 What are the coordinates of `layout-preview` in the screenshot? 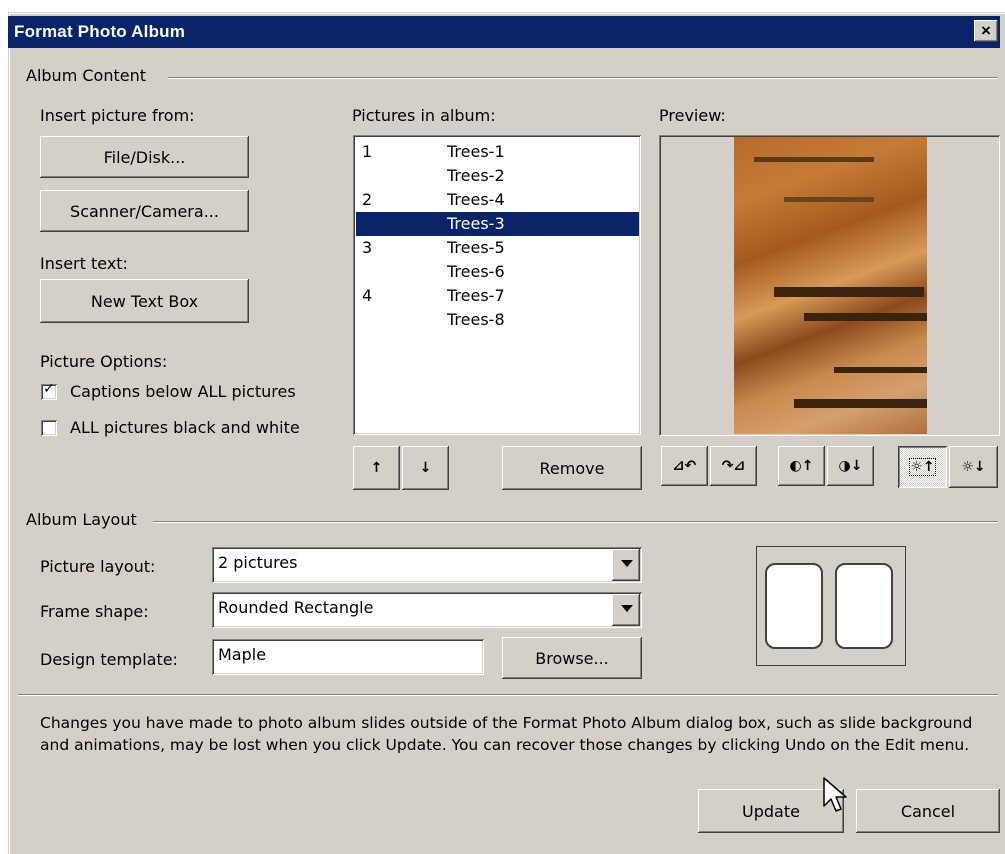 It's located at (831, 606).